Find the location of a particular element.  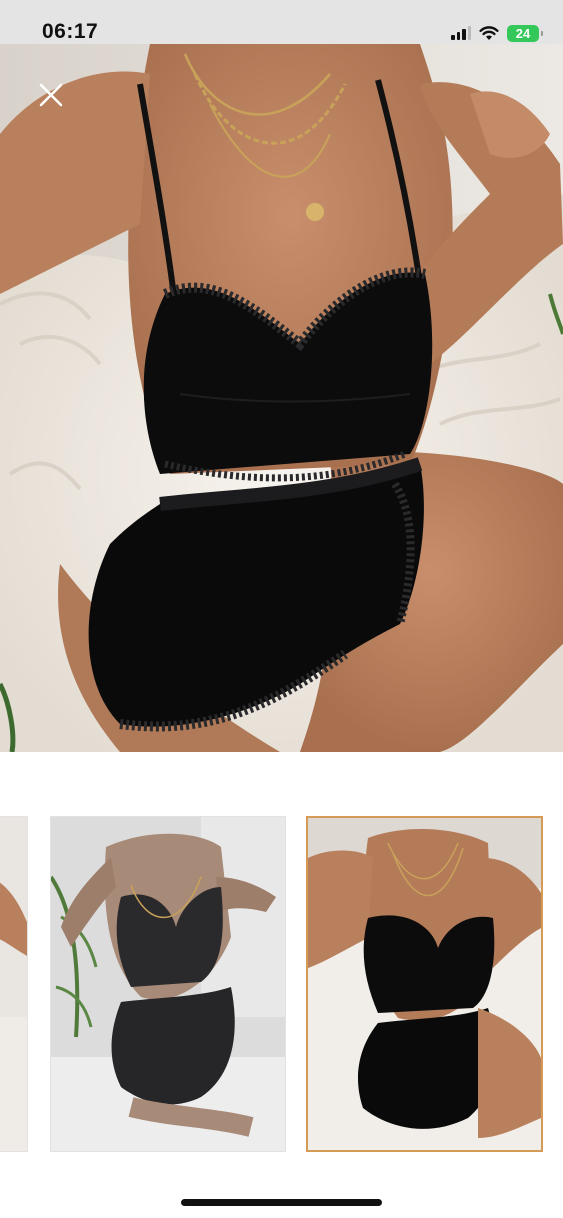

status-icons: 24 is located at coordinates (497, 33).